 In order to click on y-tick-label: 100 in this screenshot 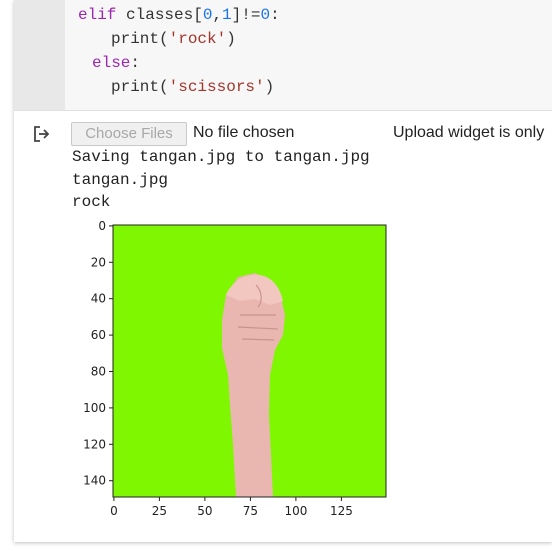, I will do `click(94, 408)`.